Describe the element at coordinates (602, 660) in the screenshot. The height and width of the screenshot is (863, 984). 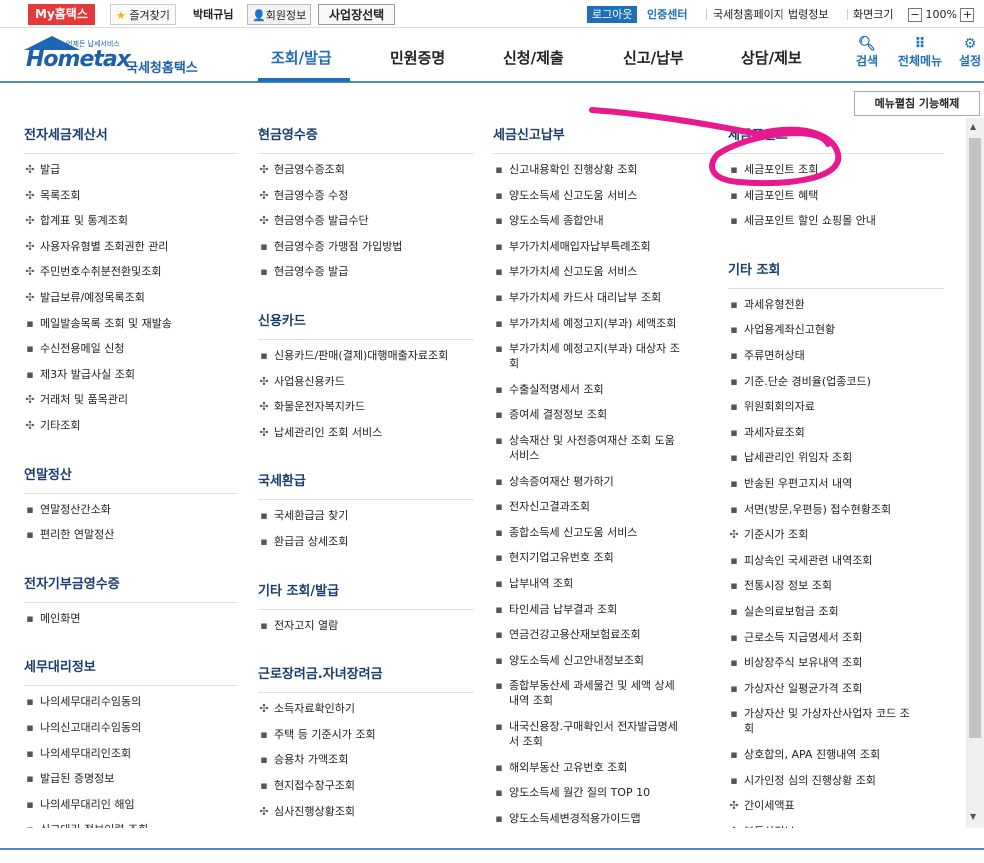
I see `menu-item: ▪ 양도소득세 신고안내정보조회` at that location.